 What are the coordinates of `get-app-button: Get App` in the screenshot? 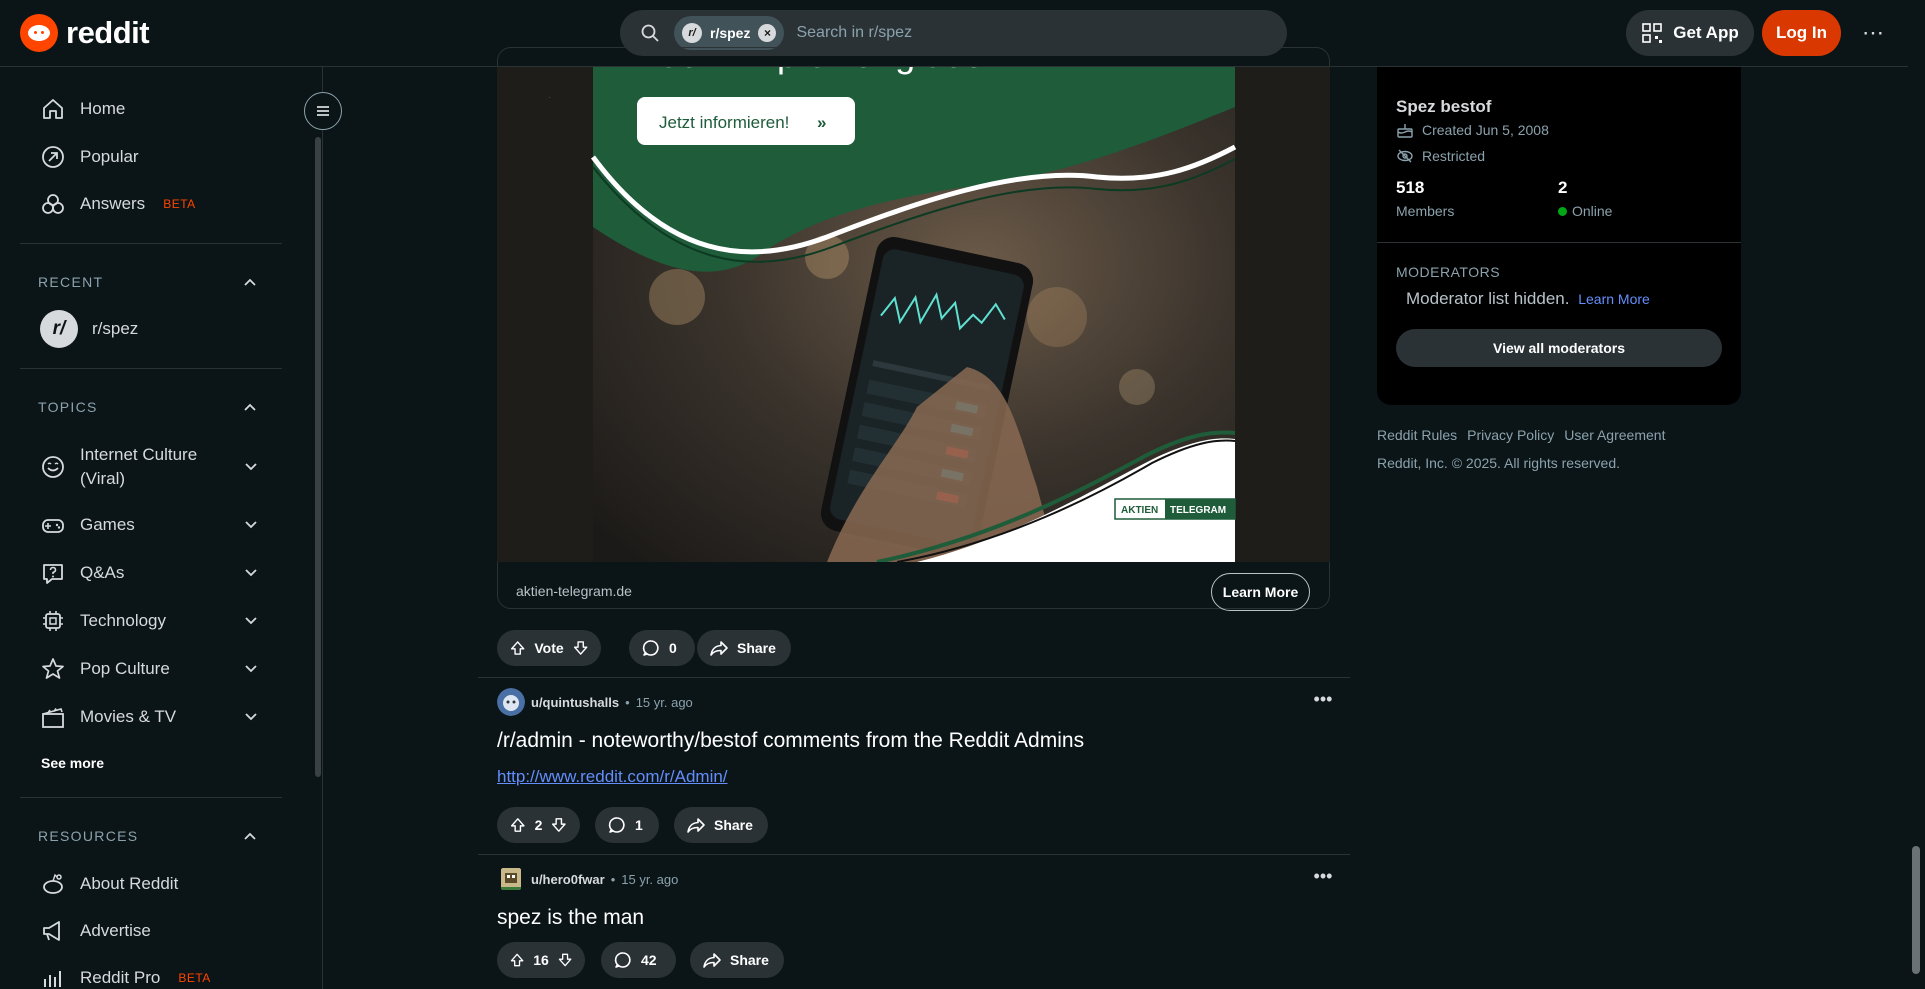 It's located at (1690, 33).